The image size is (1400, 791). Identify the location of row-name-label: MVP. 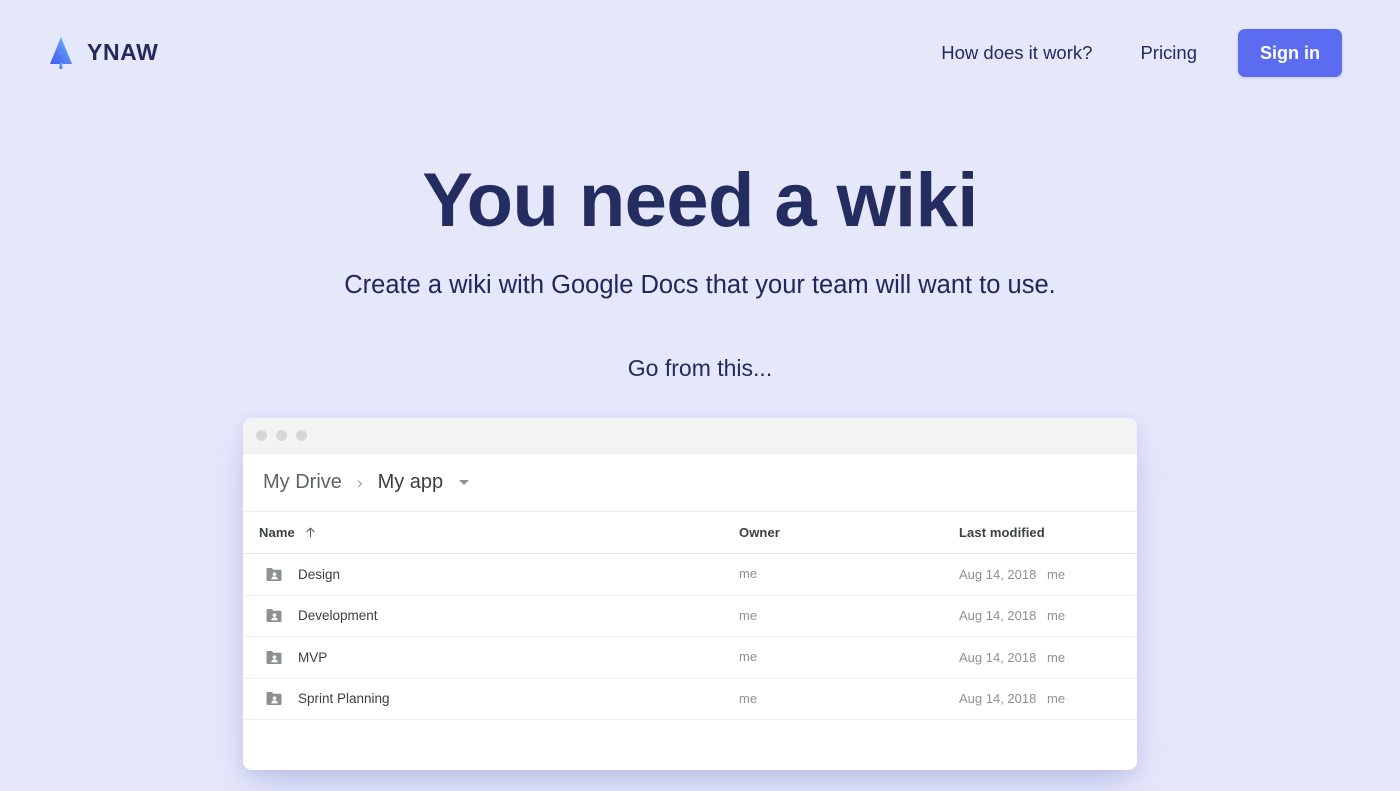
(313, 657).